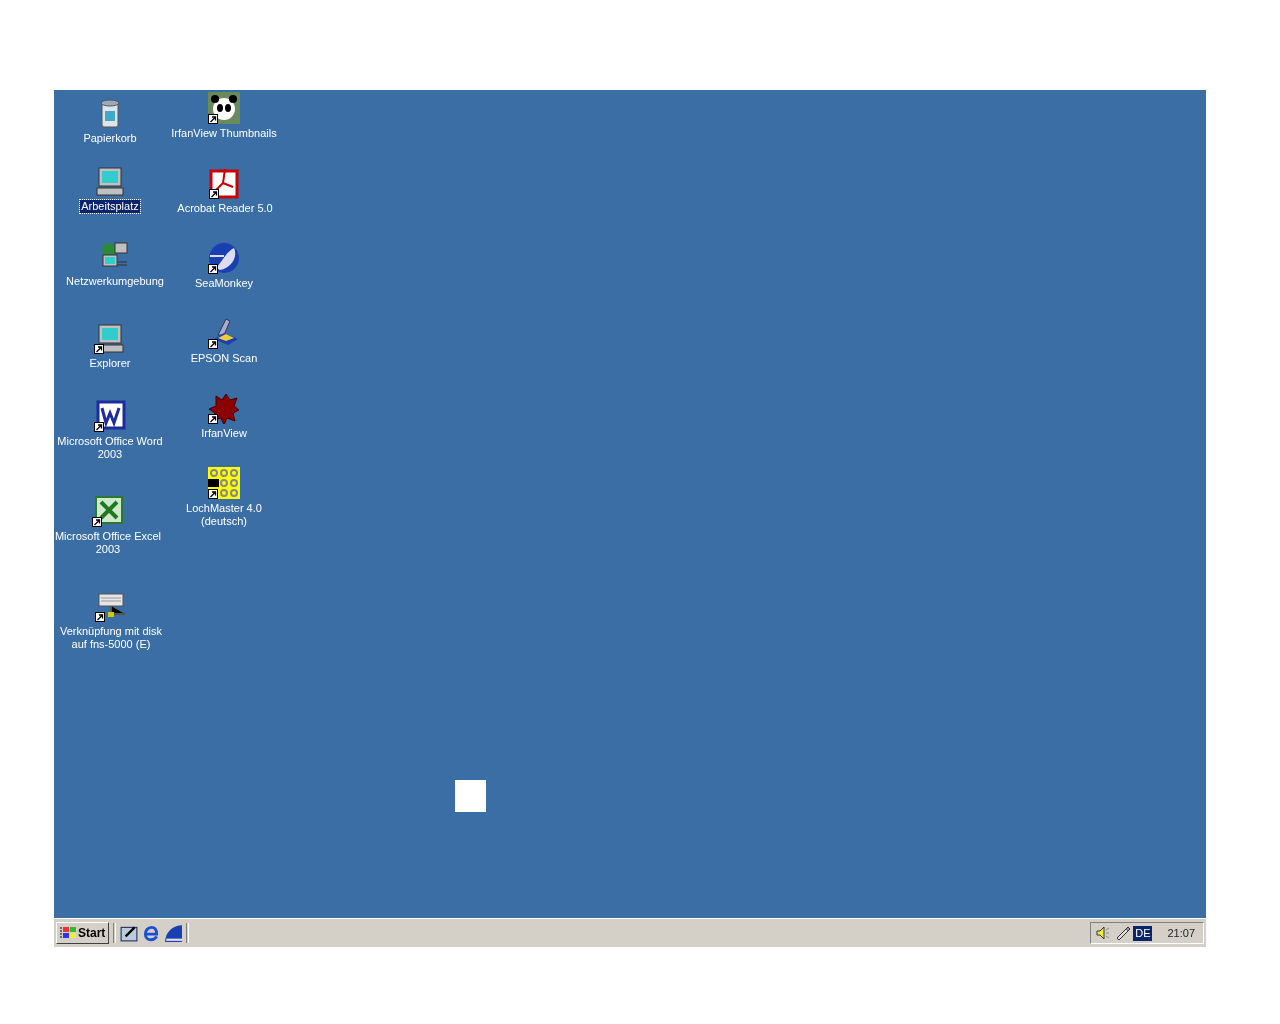 Image resolution: width=1280 pixels, height=1024 pixels. What do you see at coordinates (151, 933) in the screenshot?
I see `browser-e-icon` at bounding box center [151, 933].